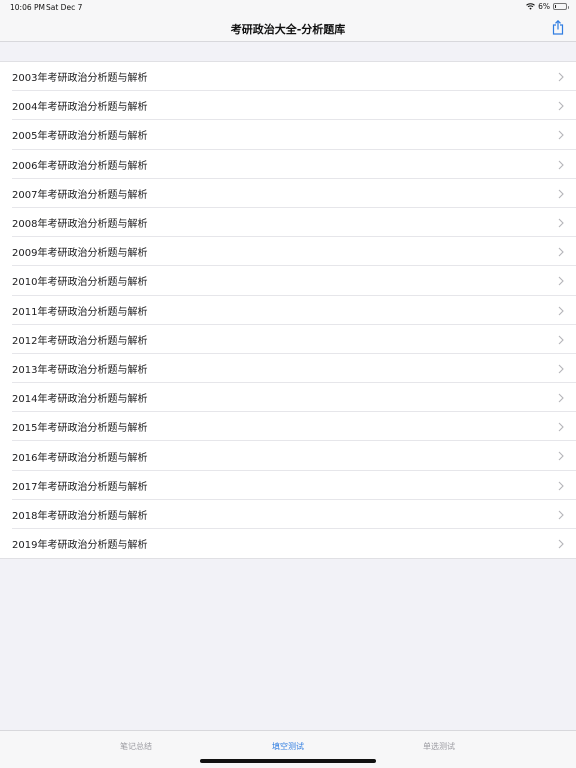 This screenshot has width=576, height=768. What do you see at coordinates (80, 458) in the screenshot?
I see `list-item-label: 2016年考研政治分析题与解析` at bounding box center [80, 458].